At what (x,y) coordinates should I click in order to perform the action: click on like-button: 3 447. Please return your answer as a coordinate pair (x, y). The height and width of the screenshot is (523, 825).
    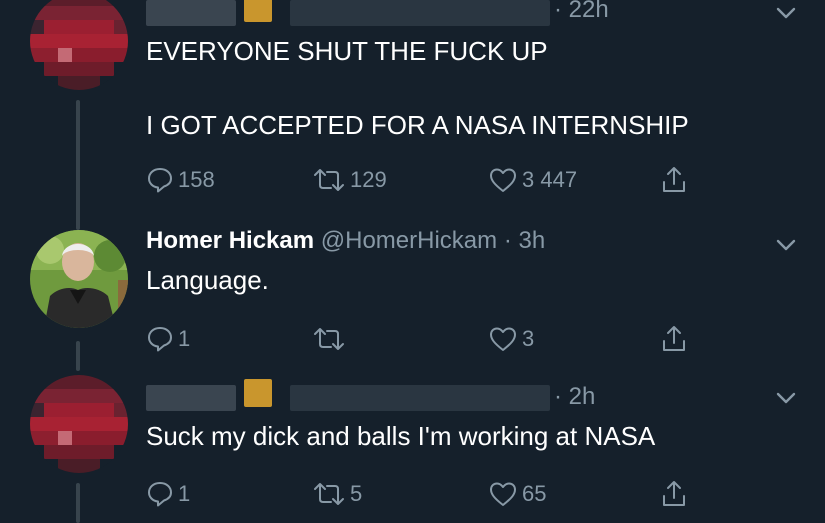
    Looking at the image, I should click on (532, 180).